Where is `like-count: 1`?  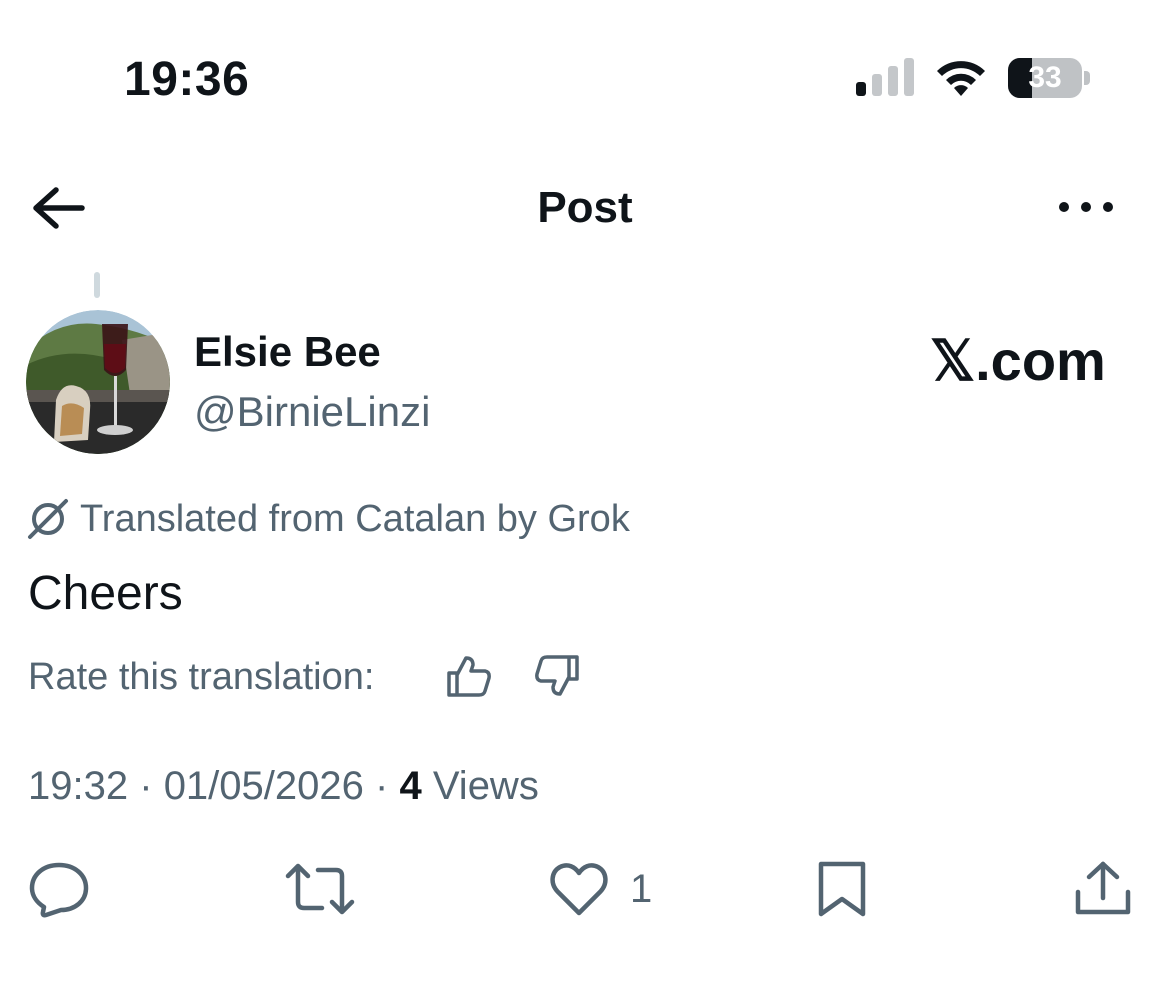 like-count: 1 is located at coordinates (641, 889).